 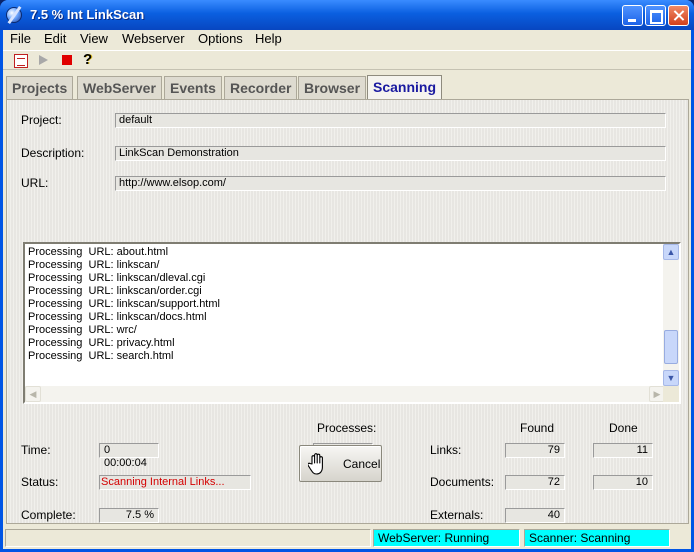 I want to click on scanner-status: Scanner: Scanning, so click(x=597, y=538).